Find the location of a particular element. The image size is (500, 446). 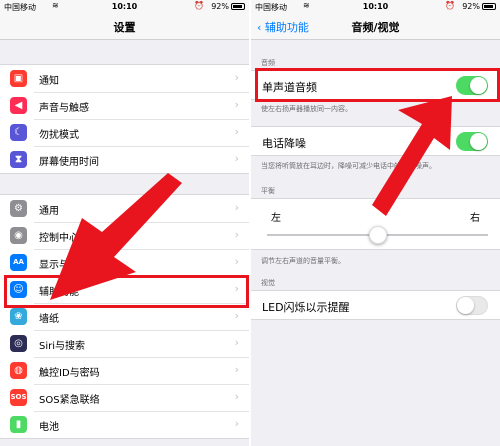

page-title: 设置 is located at coordinates (124, 27).